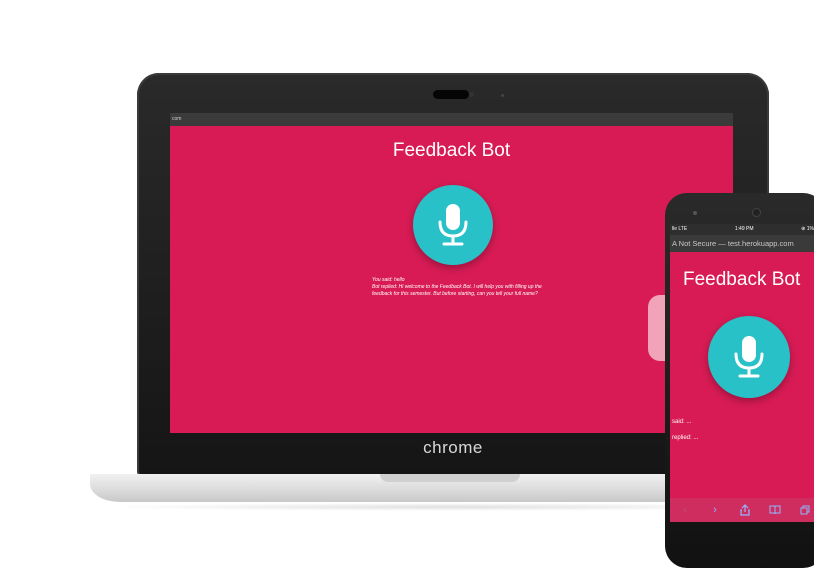  I want to click on signal-status: lle LTE, so click(680, 229).